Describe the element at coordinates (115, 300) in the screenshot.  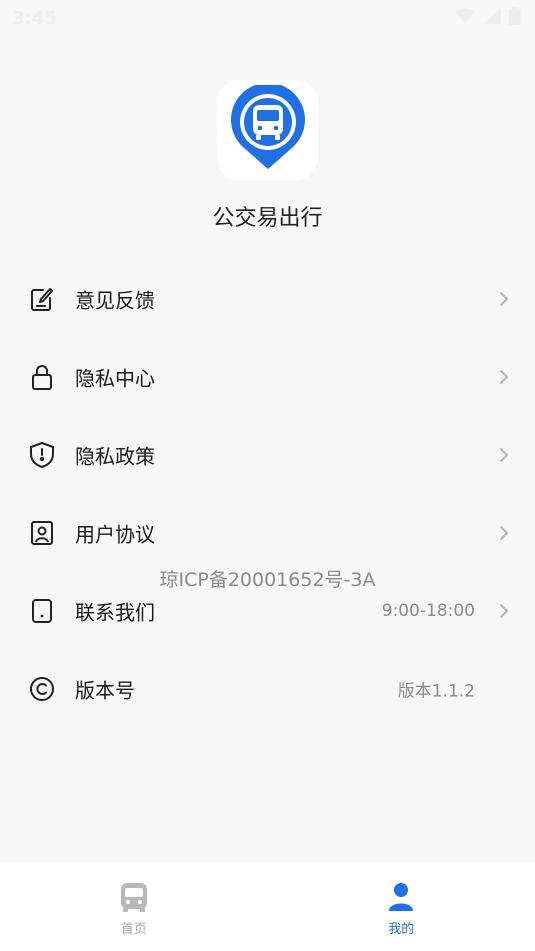
I see `menu-item-label: 意见反馈` at that location.